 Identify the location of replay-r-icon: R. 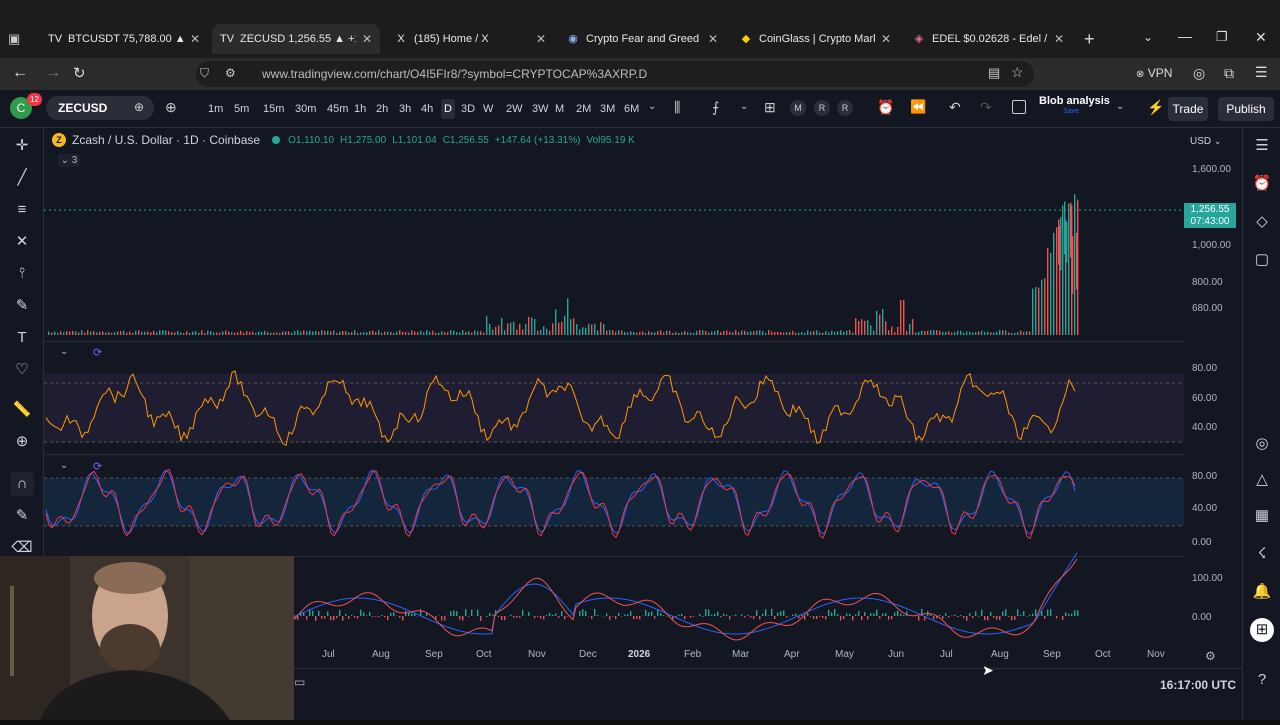
(822, 108).